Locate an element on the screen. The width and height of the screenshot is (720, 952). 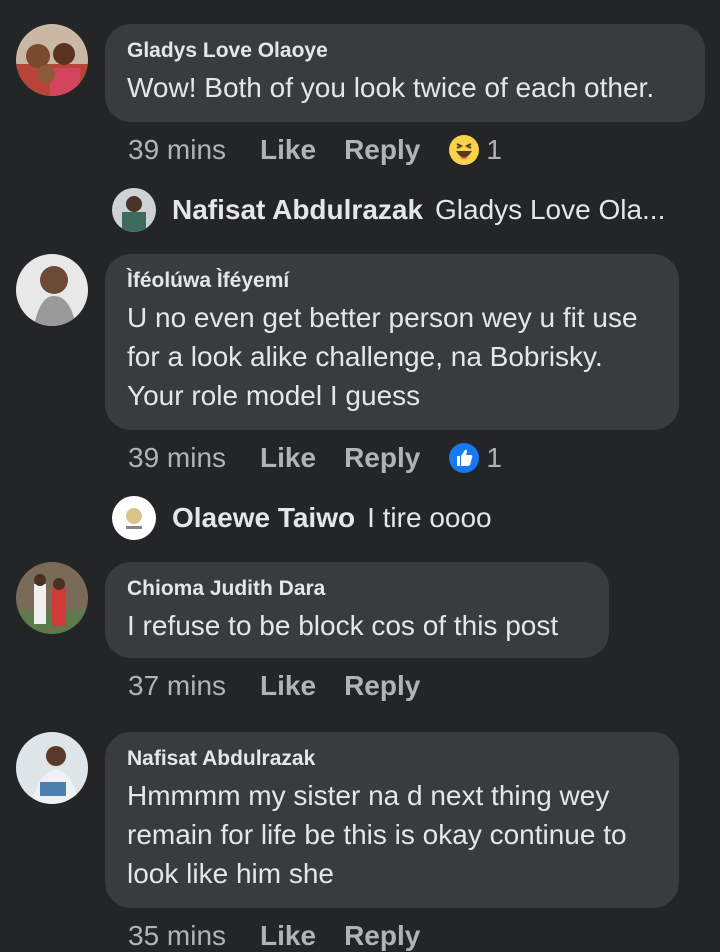
comment-meta: 37 mins Like Reply is located at coordinates (288, 686).